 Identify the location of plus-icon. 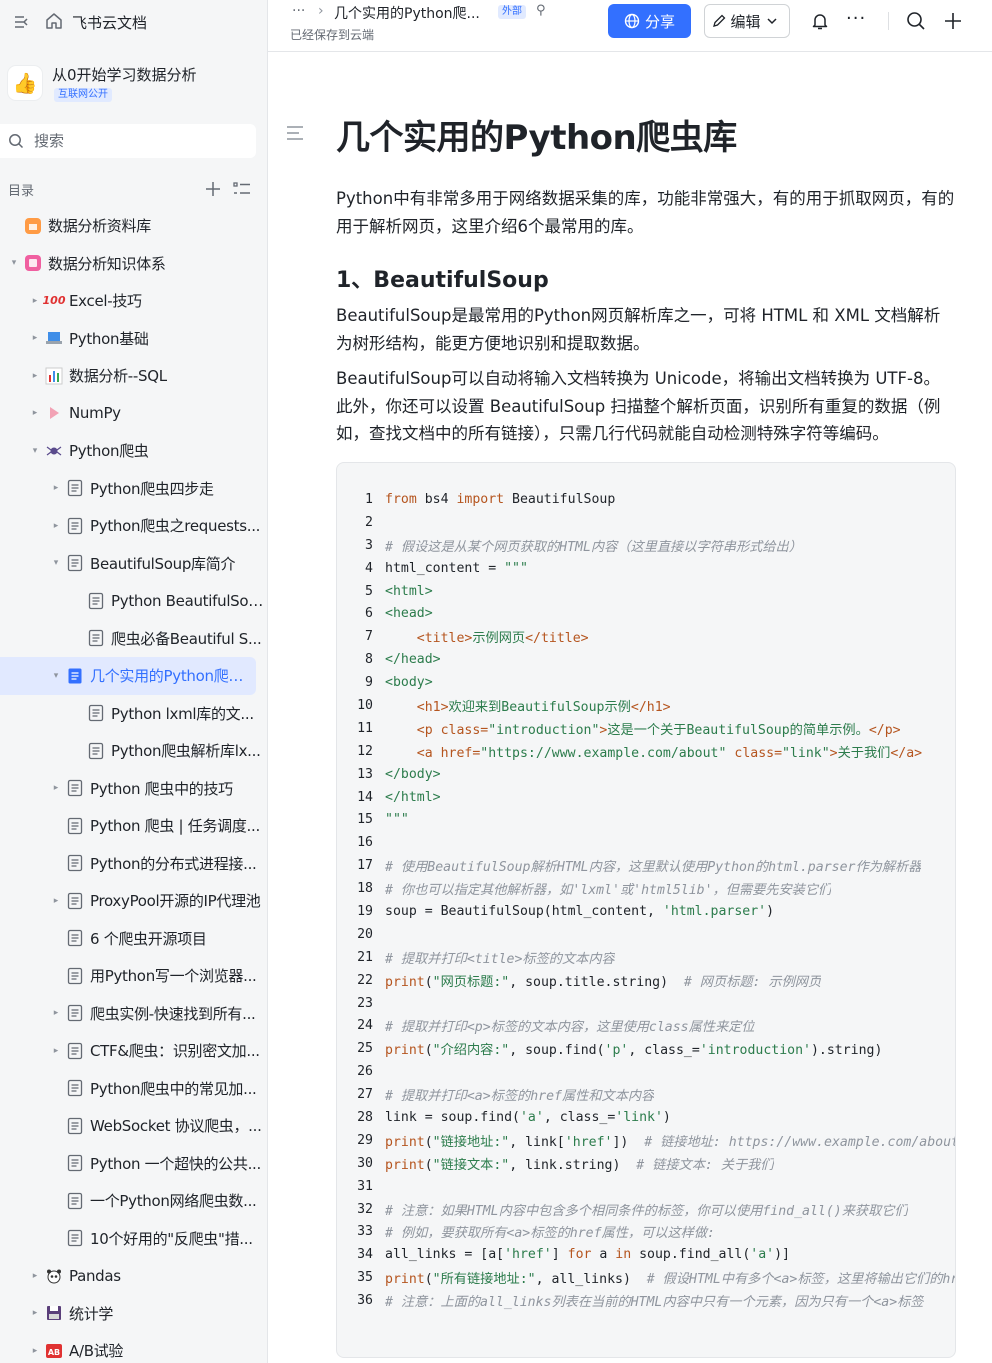
(953, 21).